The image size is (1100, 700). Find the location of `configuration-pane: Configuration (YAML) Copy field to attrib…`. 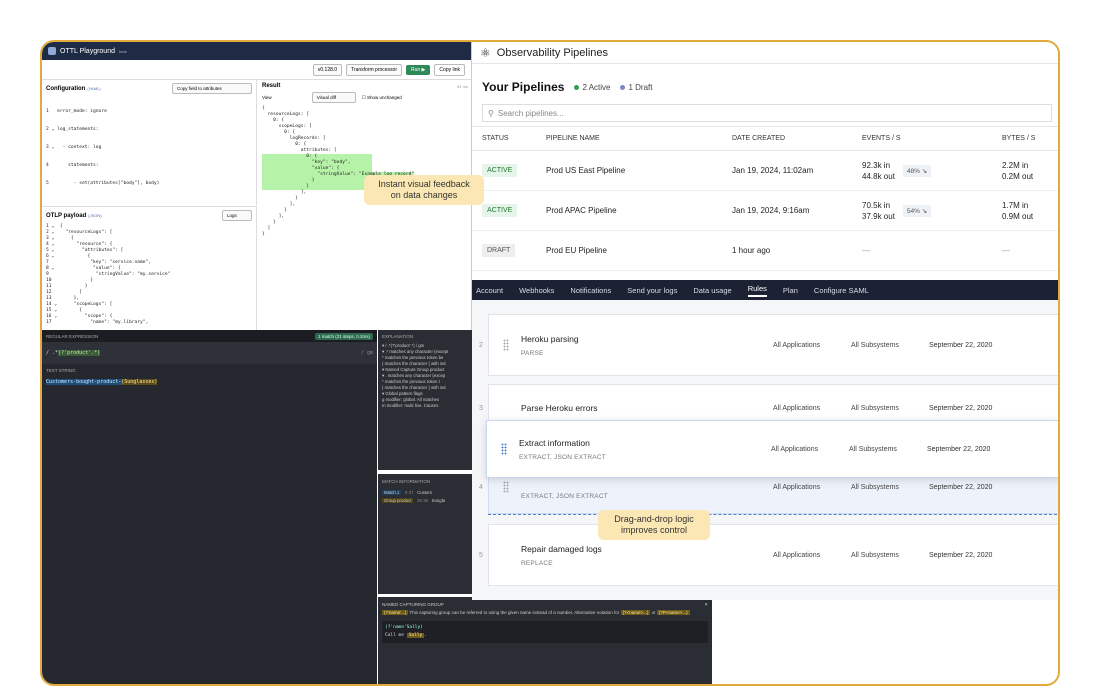

configuration-pane: Configuration (YAML) Copy field to attrib… is located at coordinates (149, 142).